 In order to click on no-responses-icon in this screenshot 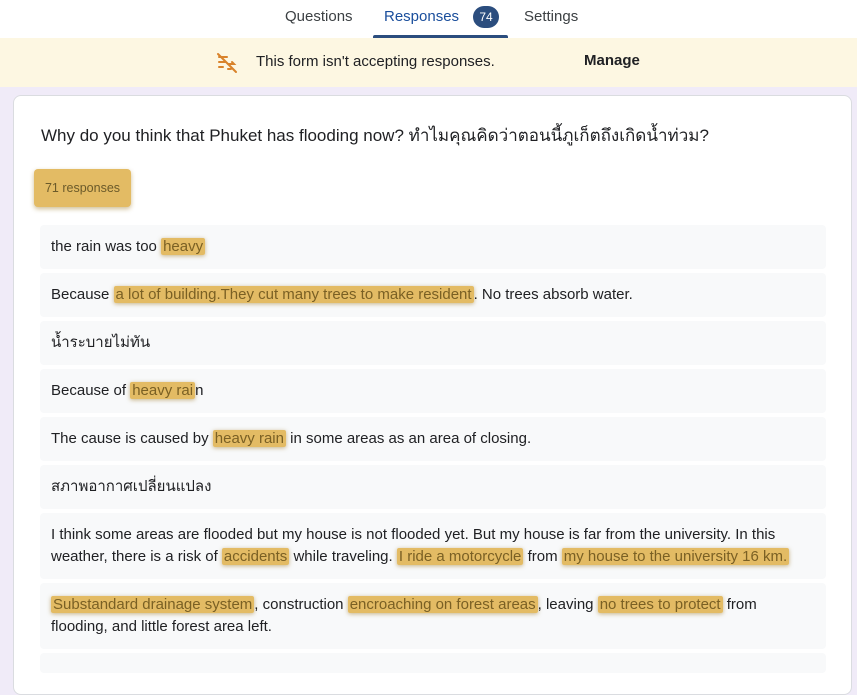, I will do `click(227, 63)`.